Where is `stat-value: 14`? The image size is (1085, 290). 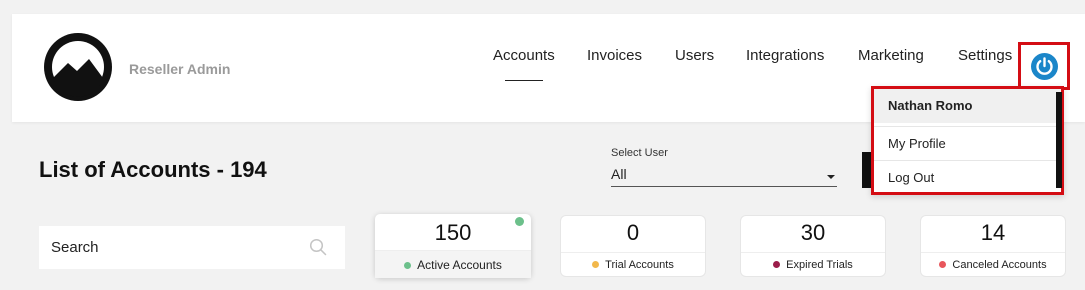 stat-value: 14 is located at coordinates (993, 232).